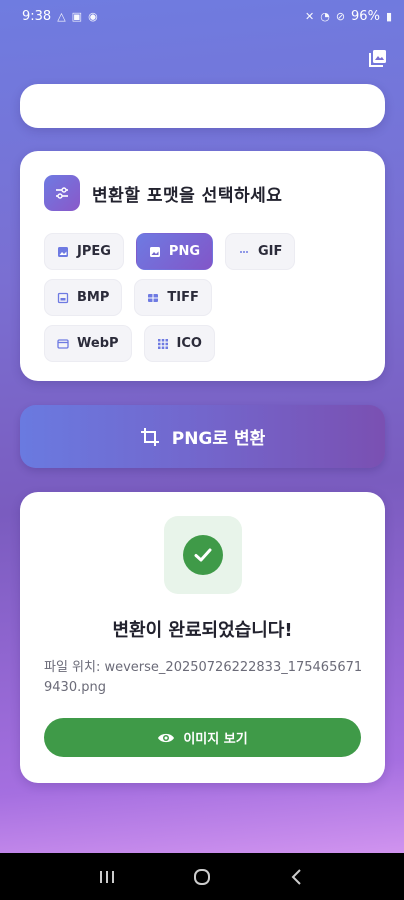 The image size is (404, 900). What do you see at coordinates (189, 343) in the screenshot?
I see `format-chip-label: ICO` at bounding box center [189, 343].